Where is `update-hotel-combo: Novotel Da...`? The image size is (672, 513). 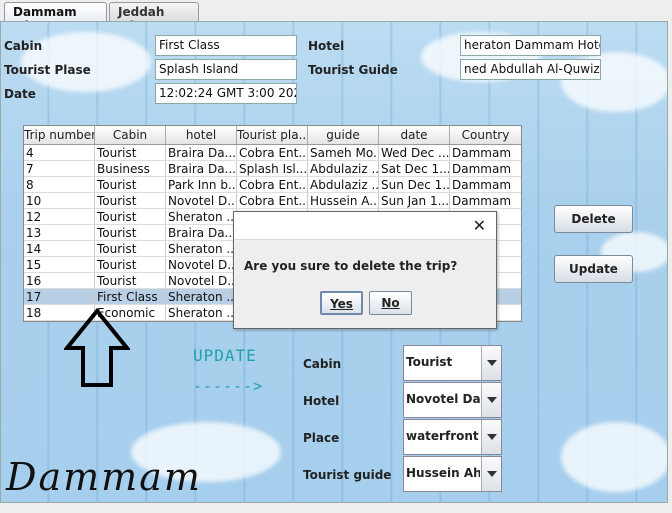 update-hotel-combo: Novotel Da... is located at coordinates (452, 400).